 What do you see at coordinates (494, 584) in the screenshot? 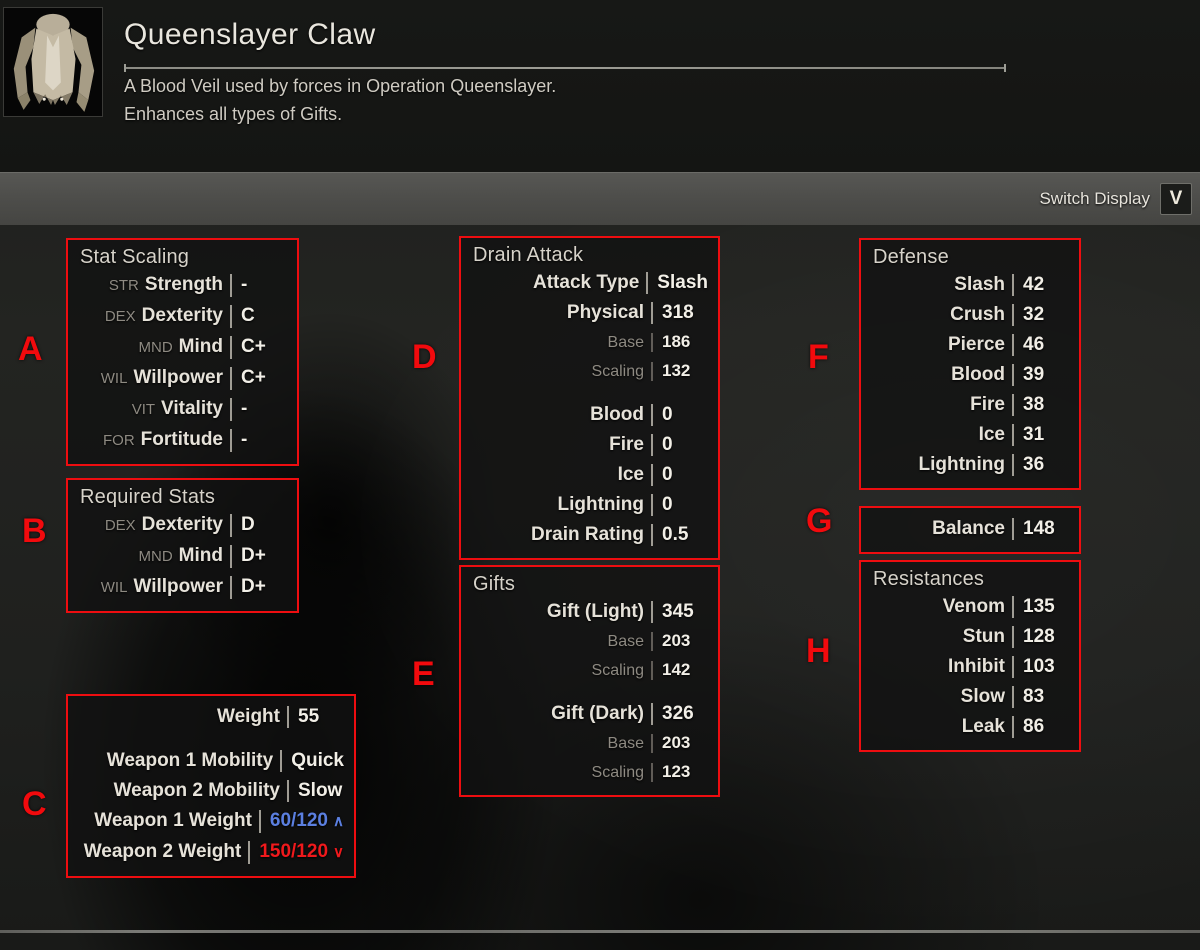
I see `gifts-title: Gifts` at bounding box center [494, 584].